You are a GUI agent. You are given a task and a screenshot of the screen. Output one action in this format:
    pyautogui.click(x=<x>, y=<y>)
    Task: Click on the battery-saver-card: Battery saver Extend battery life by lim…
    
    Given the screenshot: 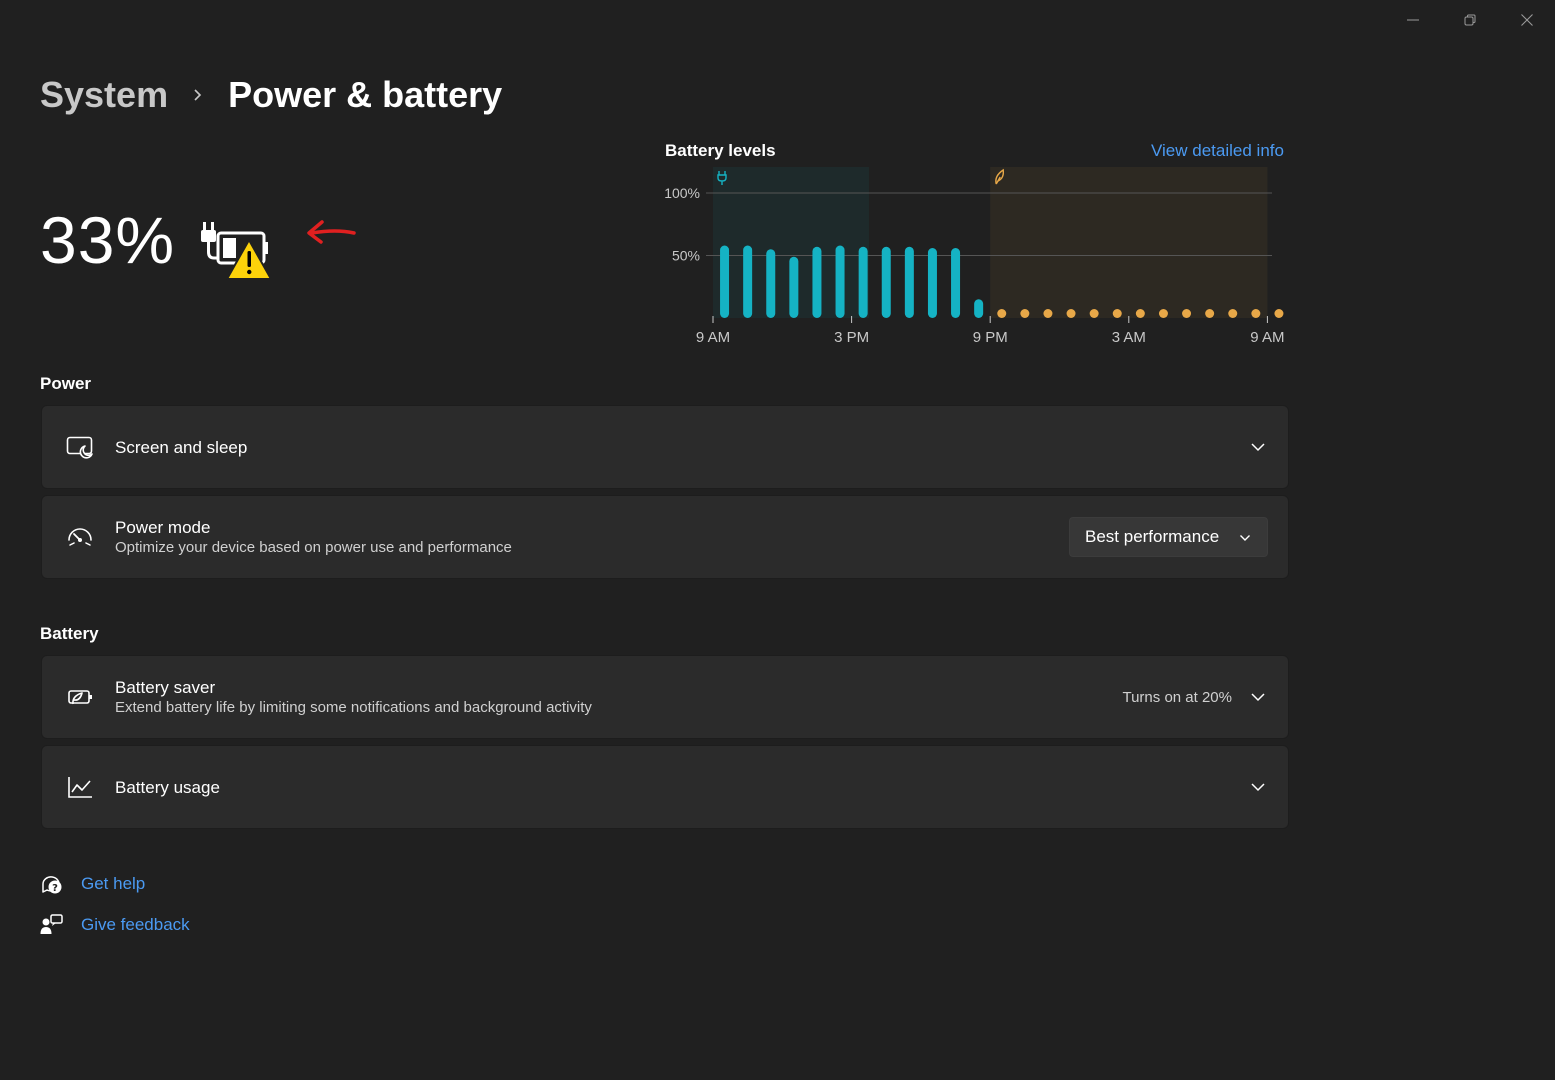 What is the action you would take?
    pyautogui.click(x=665, y=697)
    